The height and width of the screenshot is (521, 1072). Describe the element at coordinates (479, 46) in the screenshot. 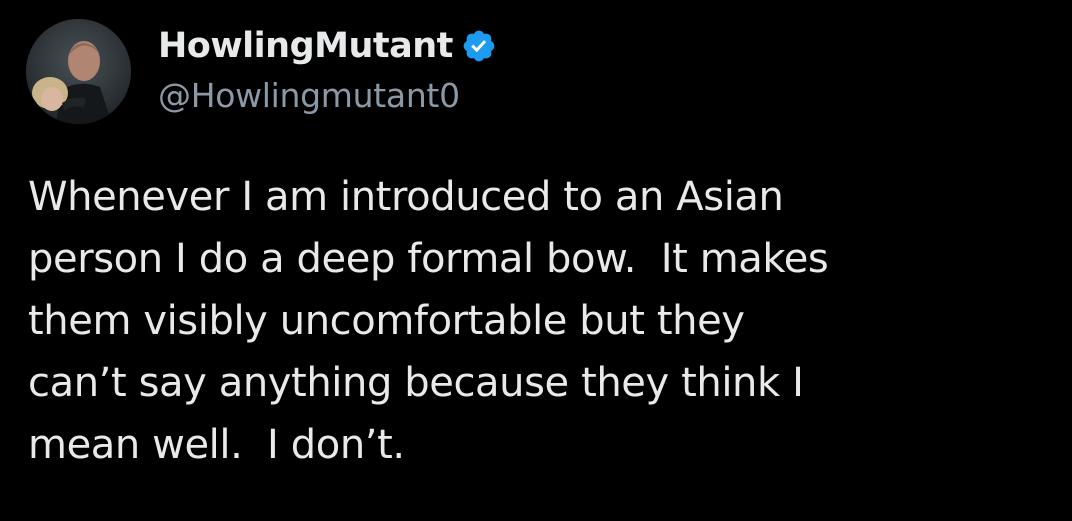

I see `verified-badge-icon` at that location.